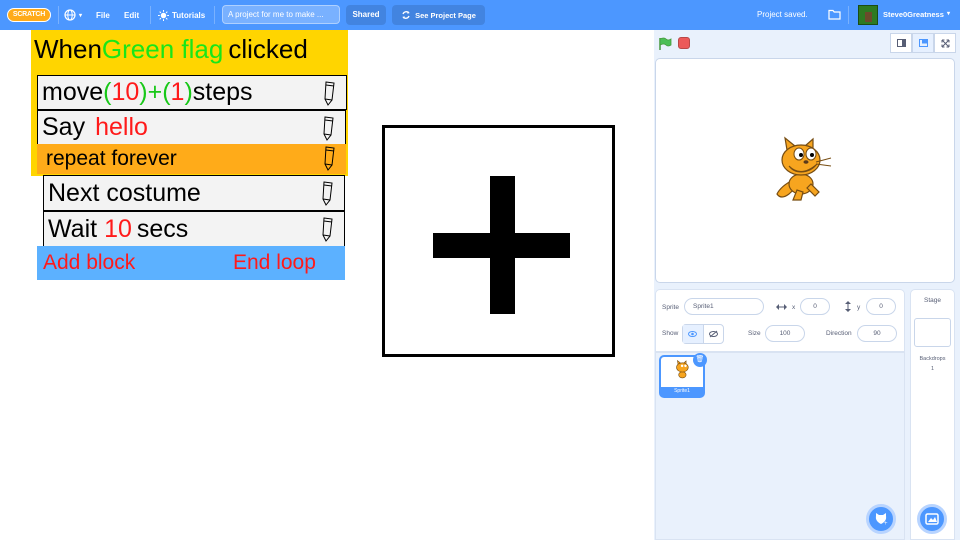  I want to click on fullscreen-button, so click(945, 43).